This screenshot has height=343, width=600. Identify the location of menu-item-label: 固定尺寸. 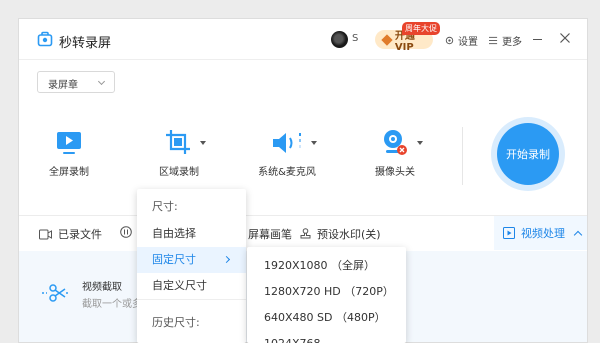
(174, 259).